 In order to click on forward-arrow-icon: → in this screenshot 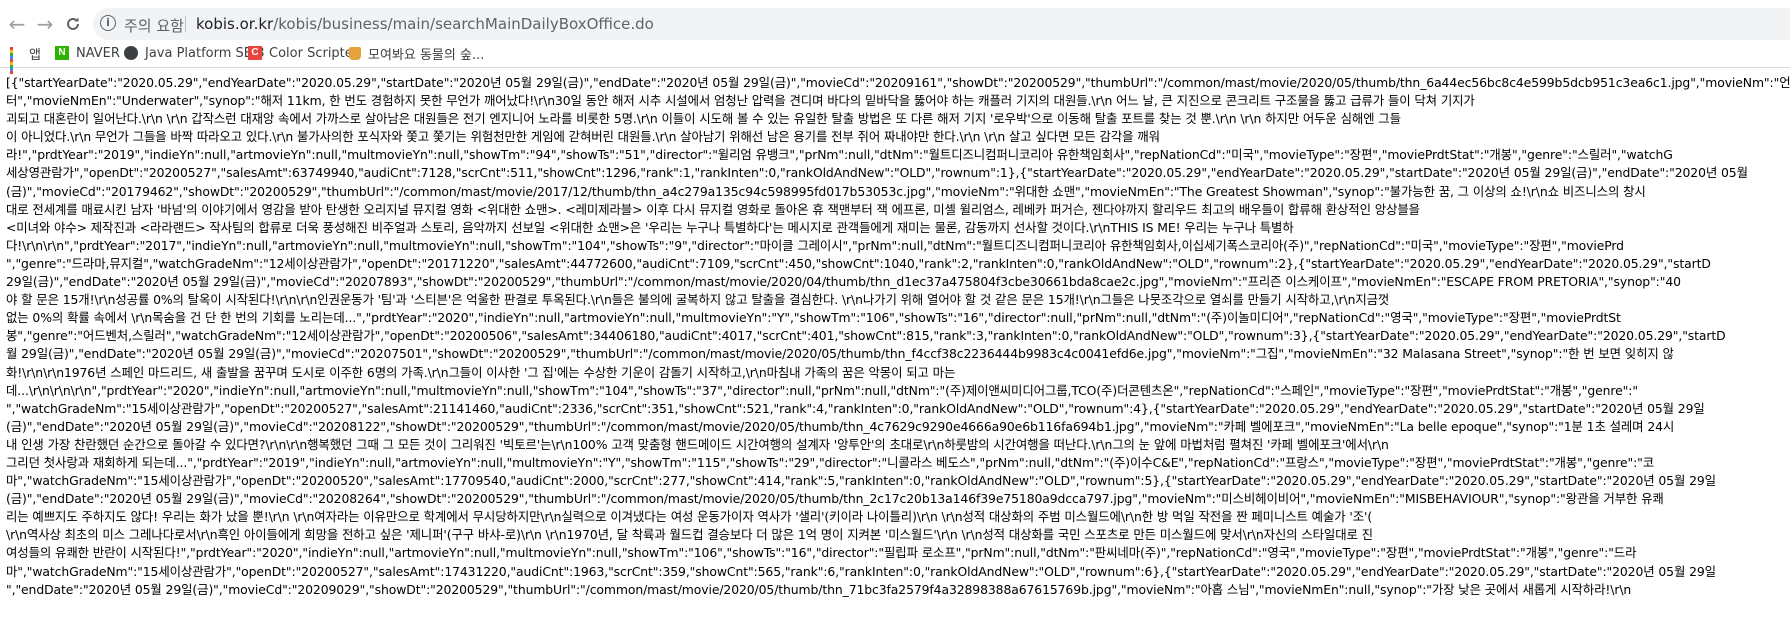, I will do `click(45, 24)`.